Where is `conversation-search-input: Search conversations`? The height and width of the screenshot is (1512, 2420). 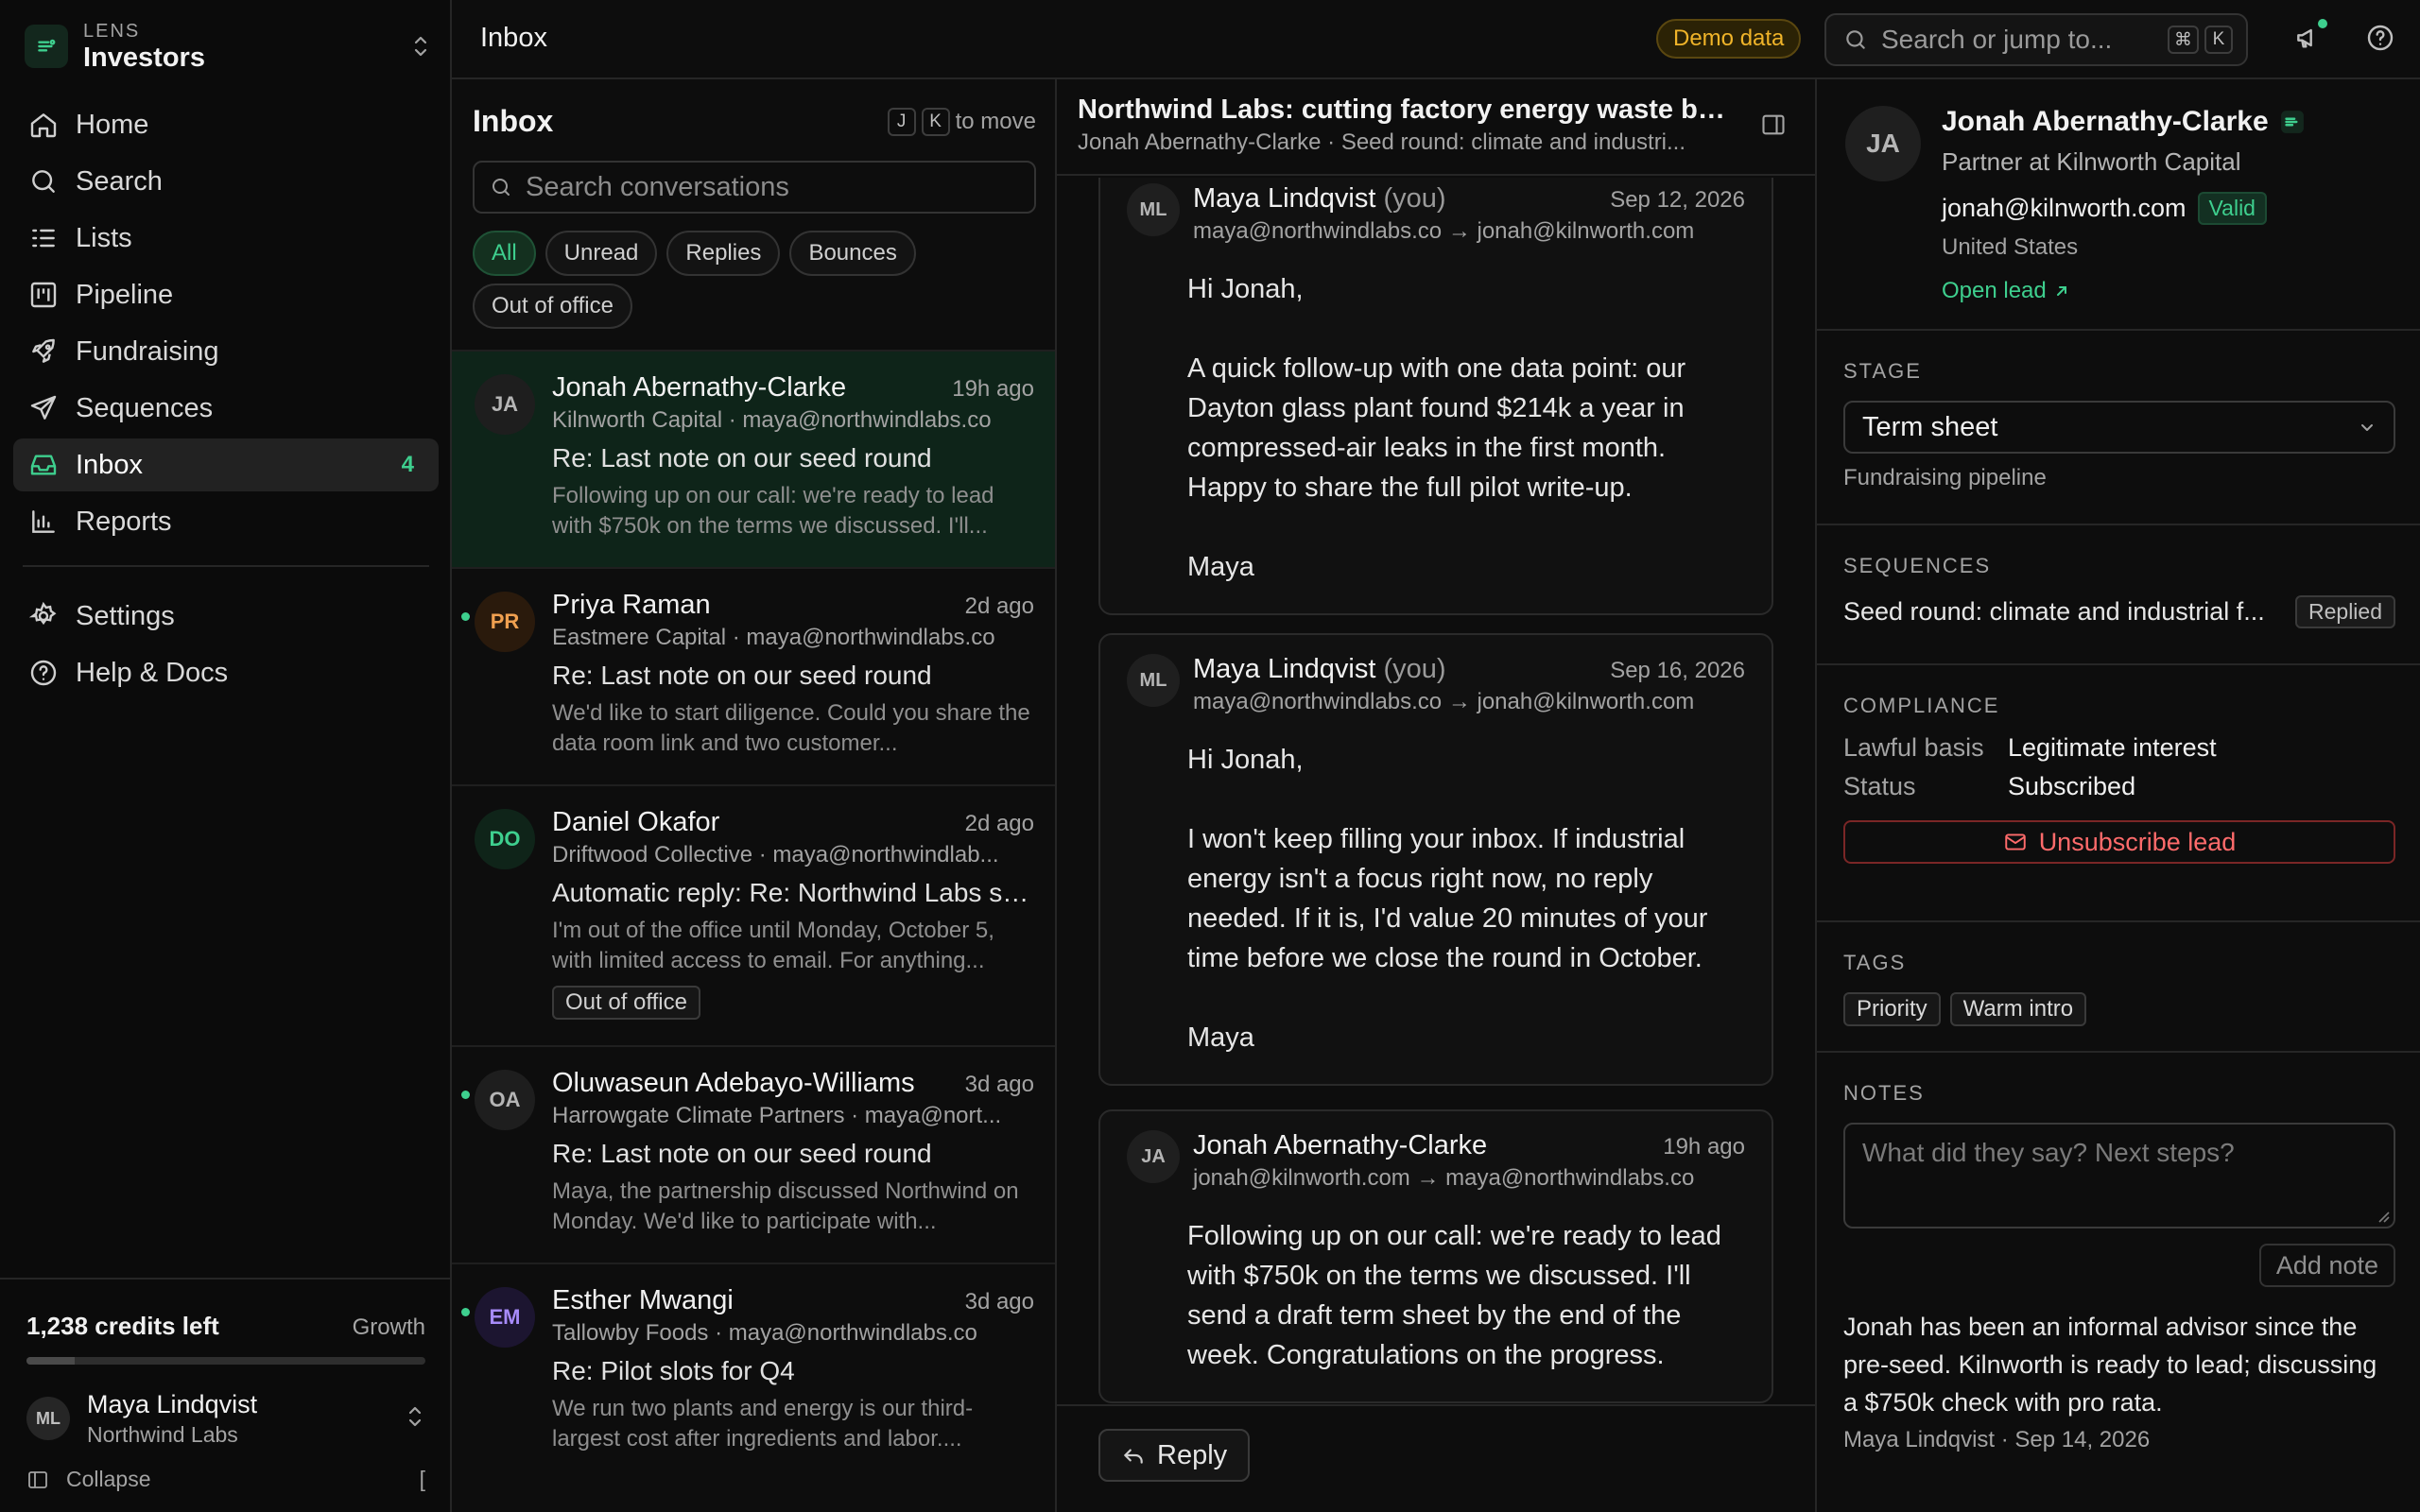
conversation-search-input: Search conversations is located at coordinates (754, 187).